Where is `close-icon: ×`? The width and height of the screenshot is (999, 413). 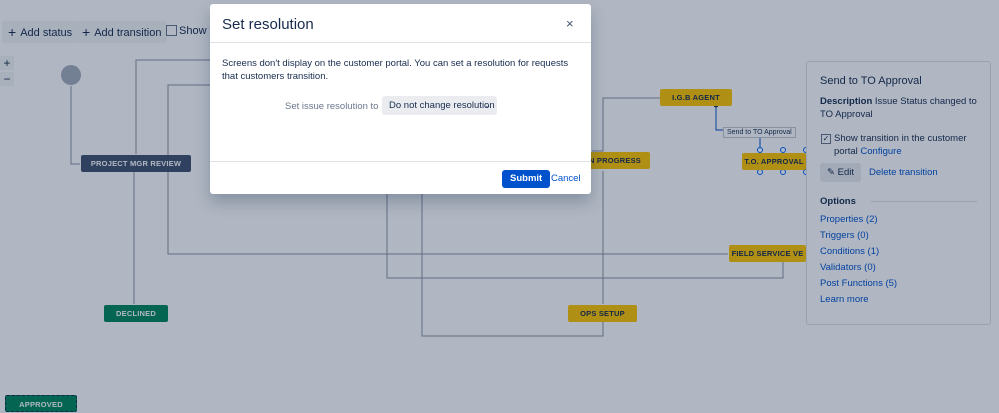
close-icon: × is located at coordinates (570, 23).